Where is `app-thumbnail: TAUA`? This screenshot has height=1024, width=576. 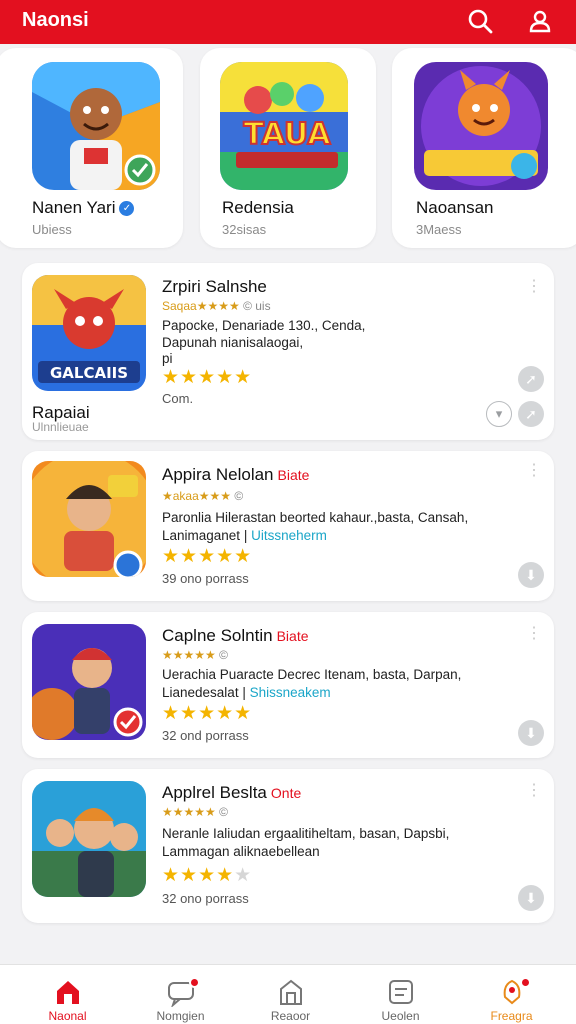 app-thumbnail: TAUA is located at coordinates (284, 126).